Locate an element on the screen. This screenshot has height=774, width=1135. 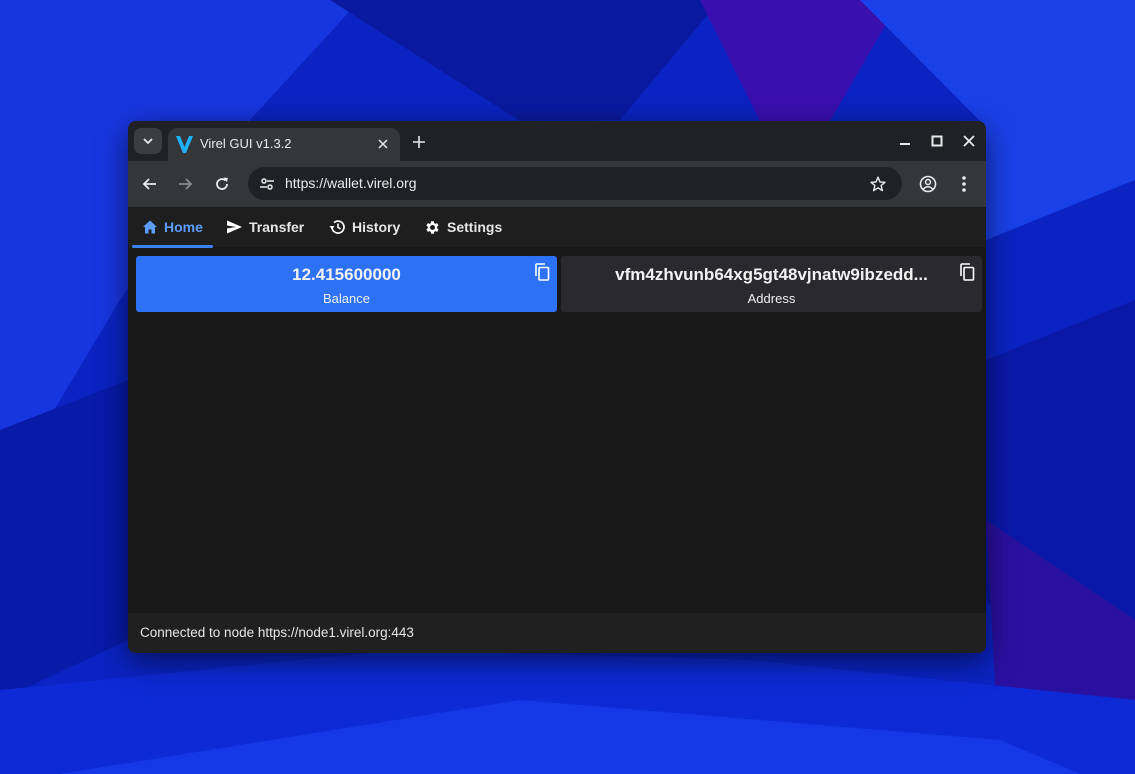
app-nav-bar: Home Transfer History Settings is located at coordinates (557, 227).